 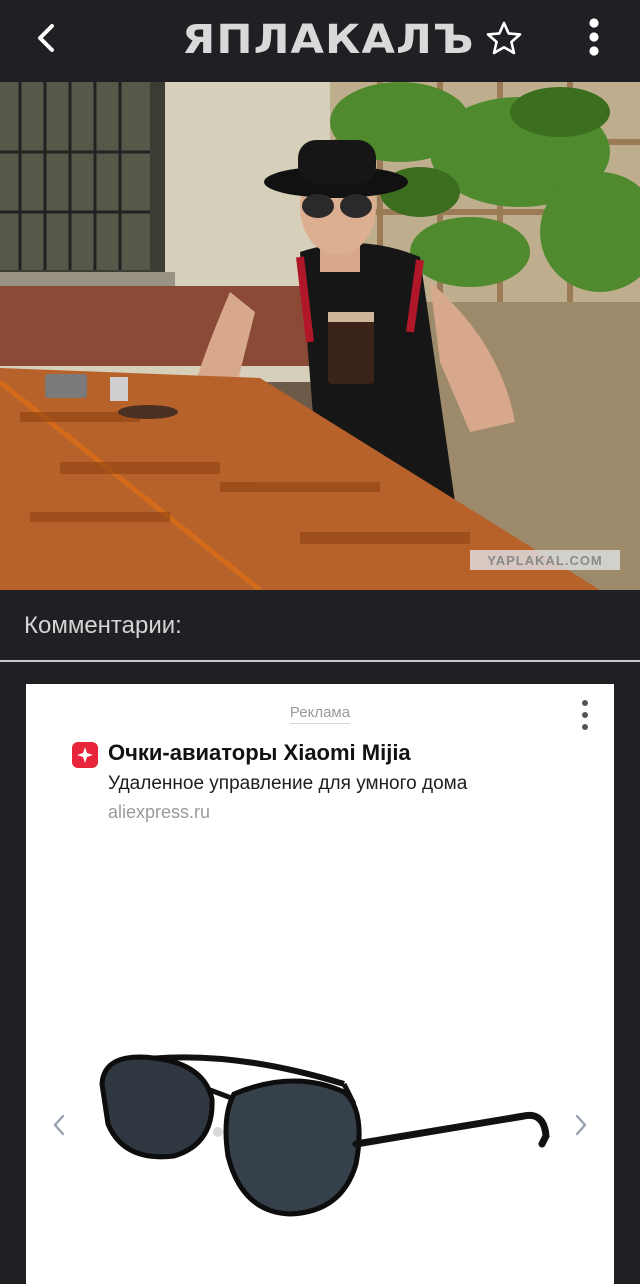 I want to click on ad-label: Реклама, so click(x=320, y=714).